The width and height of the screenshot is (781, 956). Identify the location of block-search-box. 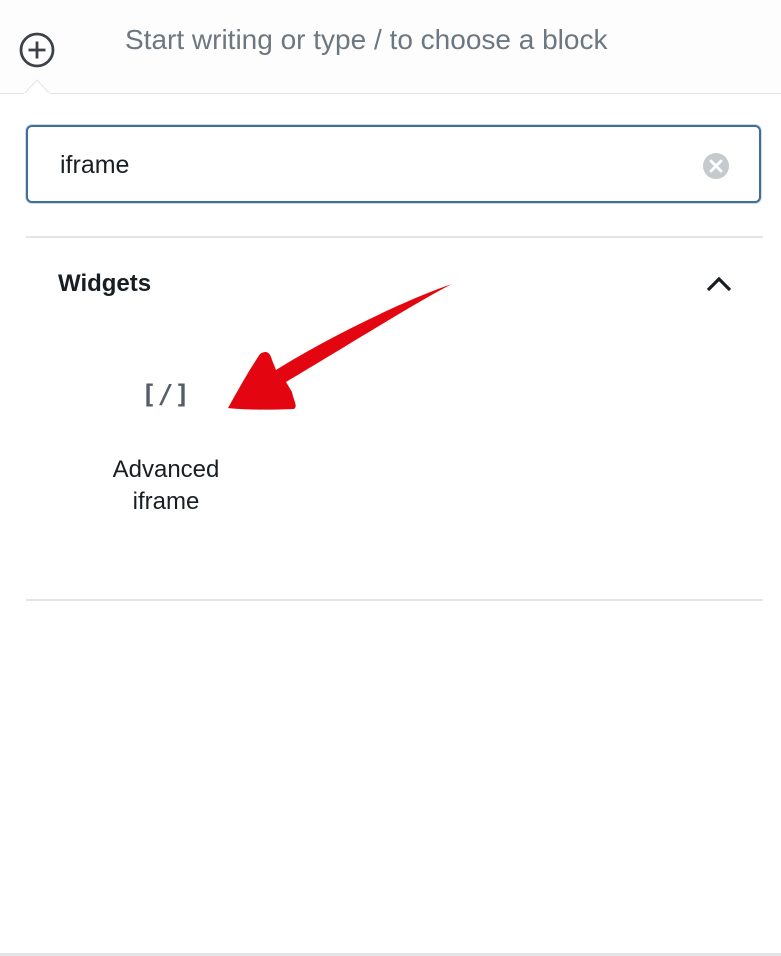
(393, 164).